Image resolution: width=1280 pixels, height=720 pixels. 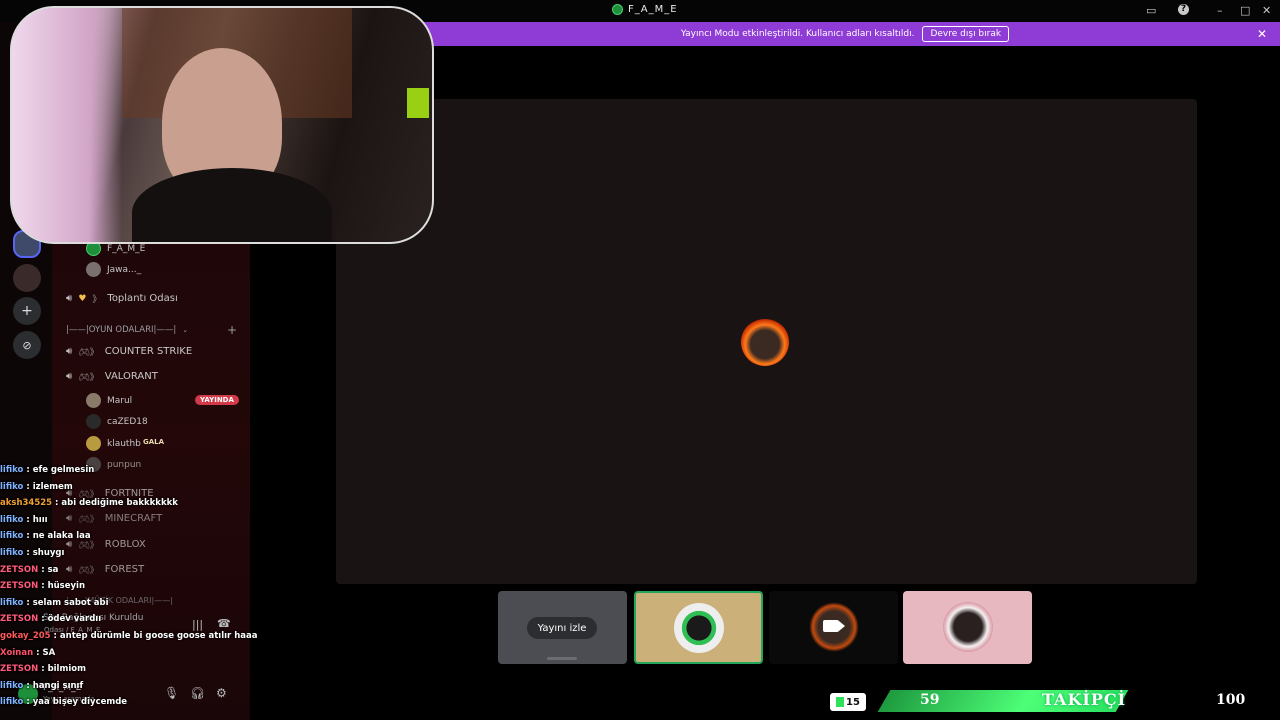 I want to click on voice-member: caZED18, so click(x=117, y=421).